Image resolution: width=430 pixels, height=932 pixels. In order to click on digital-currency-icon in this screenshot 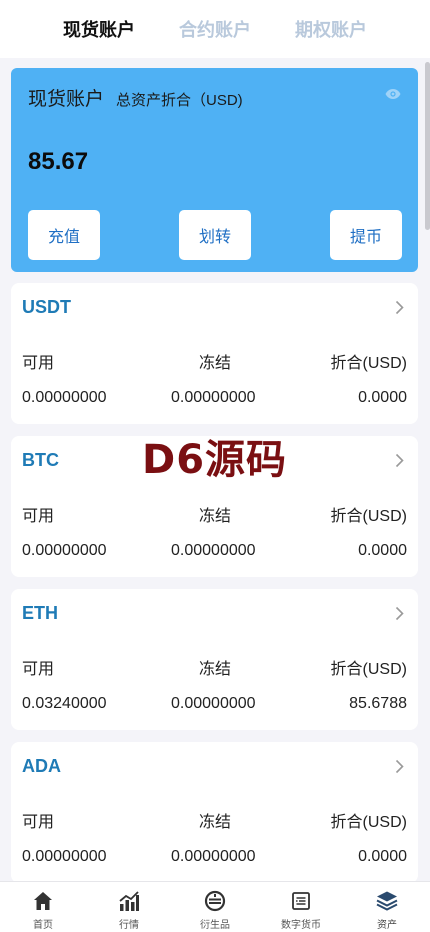, I will do `click(301, 901)`.